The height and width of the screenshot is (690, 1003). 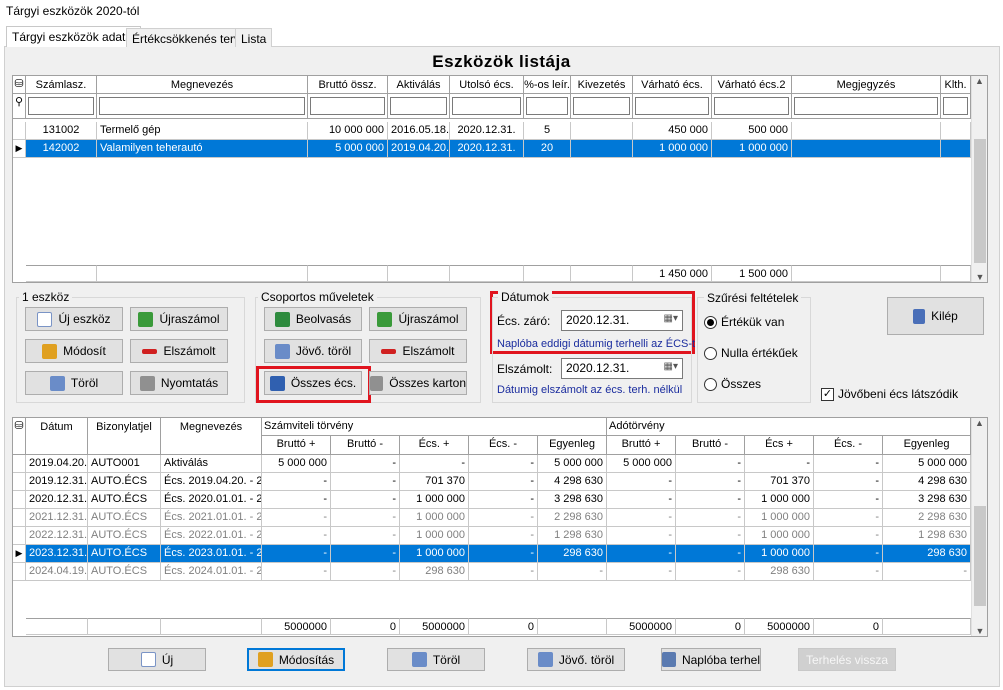 What do you see at coordinates (211, 482) in the screenshot?
I see `table-cell: Écs. 2019.04.20. - 201` at bounding box center [211, 482].